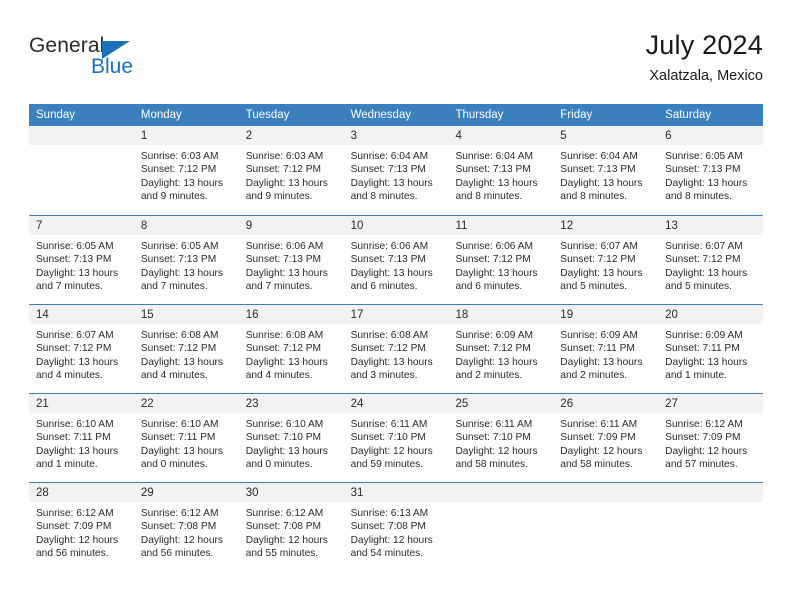 The width and height of the screenshot is (792, 612). What do you see at coordinates (357, 226) in the screenshot?
I see `day-number: 10` at bounding box center [357, 226].